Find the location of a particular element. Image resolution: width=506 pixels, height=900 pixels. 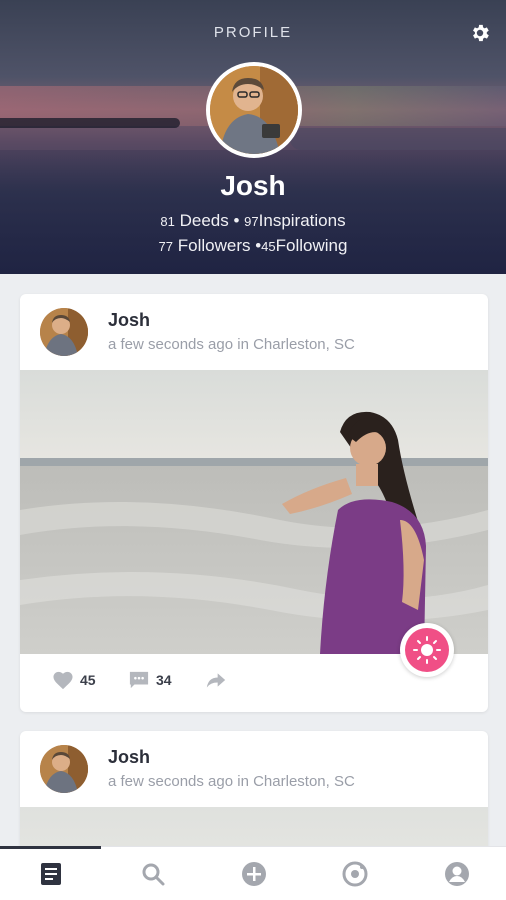

comment-count: 34 is located at coordinates (164, 680).